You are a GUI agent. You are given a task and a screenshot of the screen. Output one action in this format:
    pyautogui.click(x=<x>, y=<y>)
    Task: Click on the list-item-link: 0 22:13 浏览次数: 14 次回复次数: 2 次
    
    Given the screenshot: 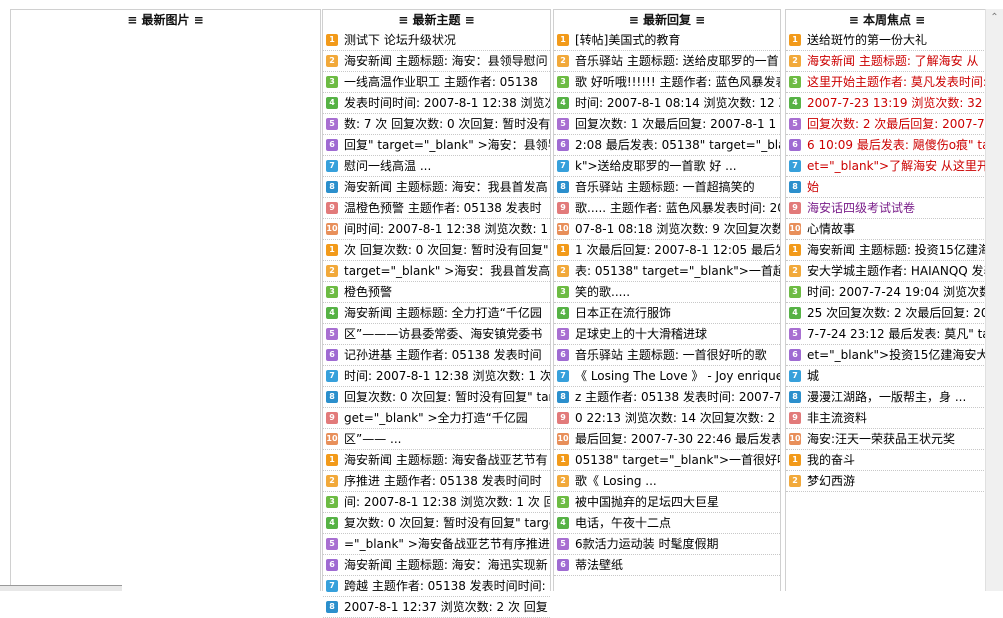 What is the action you would take?
    pyautogui.click(x=677, y=418)
    